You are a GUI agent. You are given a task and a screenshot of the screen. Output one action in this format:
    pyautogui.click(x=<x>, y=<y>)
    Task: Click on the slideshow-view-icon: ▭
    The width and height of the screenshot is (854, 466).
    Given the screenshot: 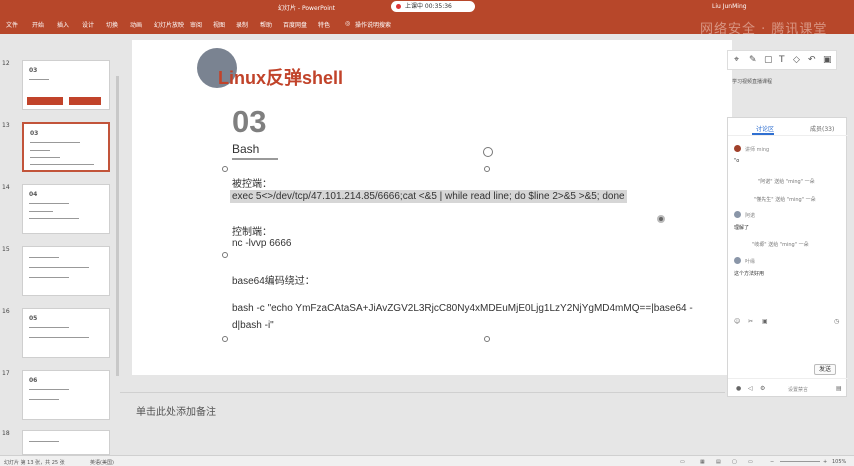 What is the action you would take?
    pyautogui.click(x=750, y=462)
    